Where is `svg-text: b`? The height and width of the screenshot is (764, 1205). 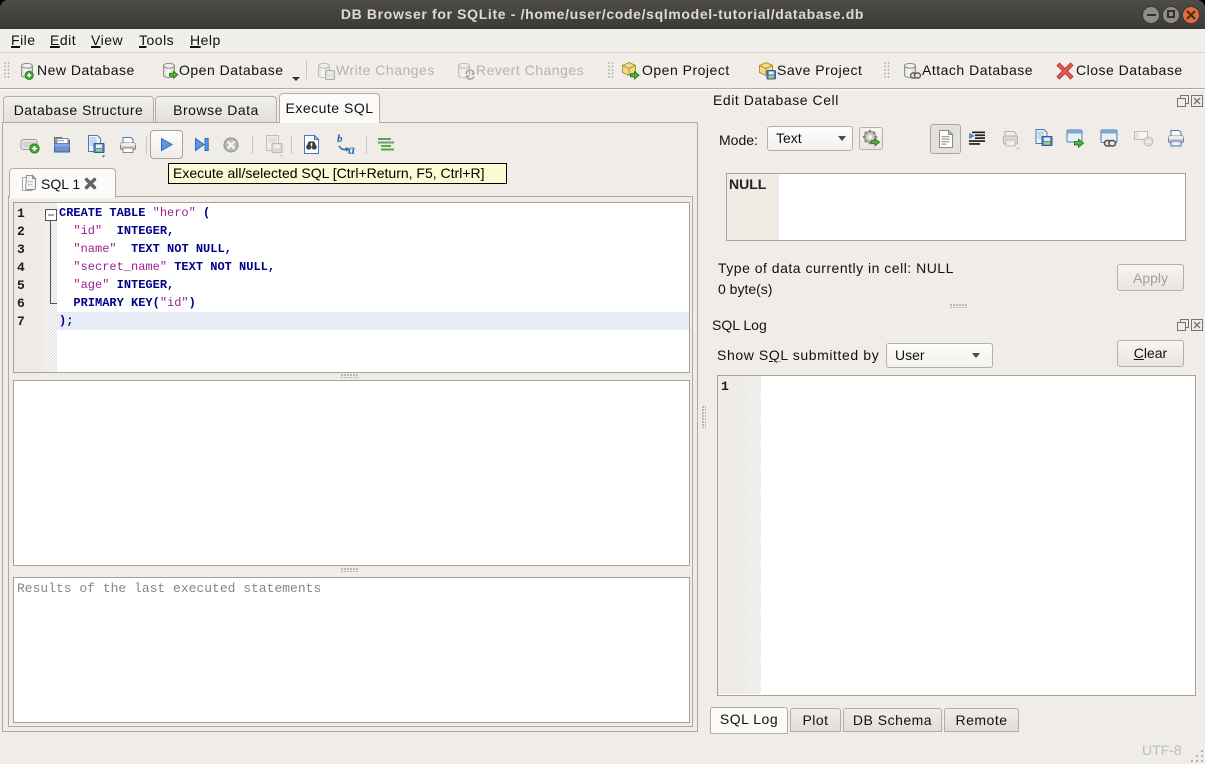
svg-text: b is located at coordinates (340, 139).